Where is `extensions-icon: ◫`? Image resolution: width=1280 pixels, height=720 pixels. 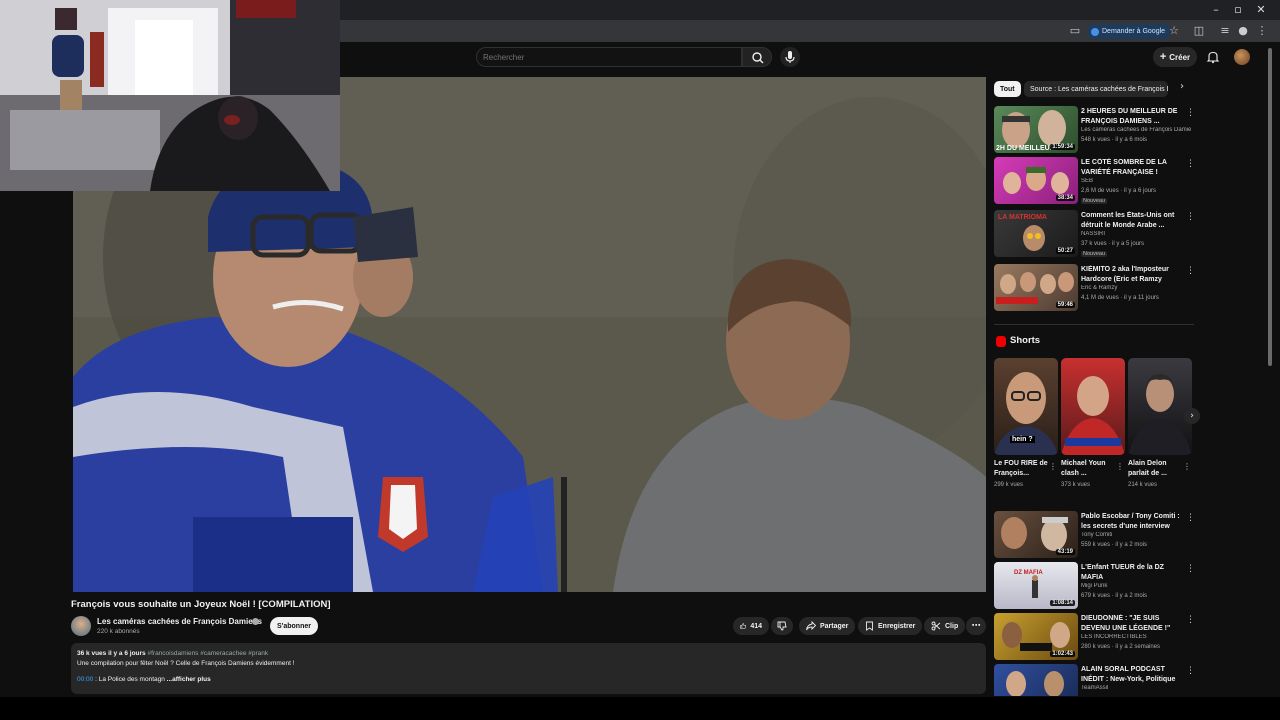
extensions-icon: ◫ is located at coordinates (1199, 31).